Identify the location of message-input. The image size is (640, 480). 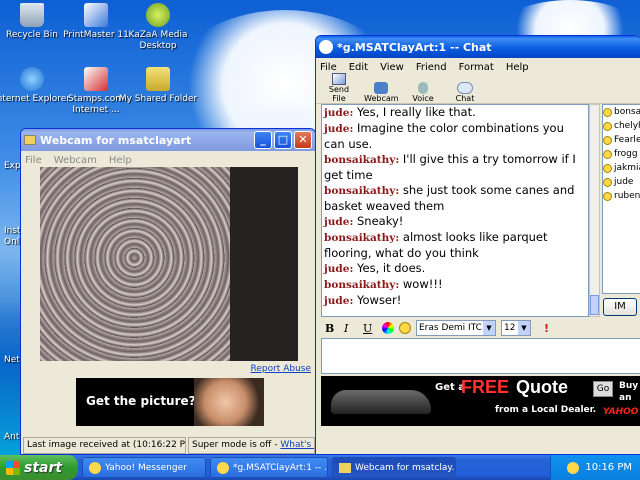
(480, 356).